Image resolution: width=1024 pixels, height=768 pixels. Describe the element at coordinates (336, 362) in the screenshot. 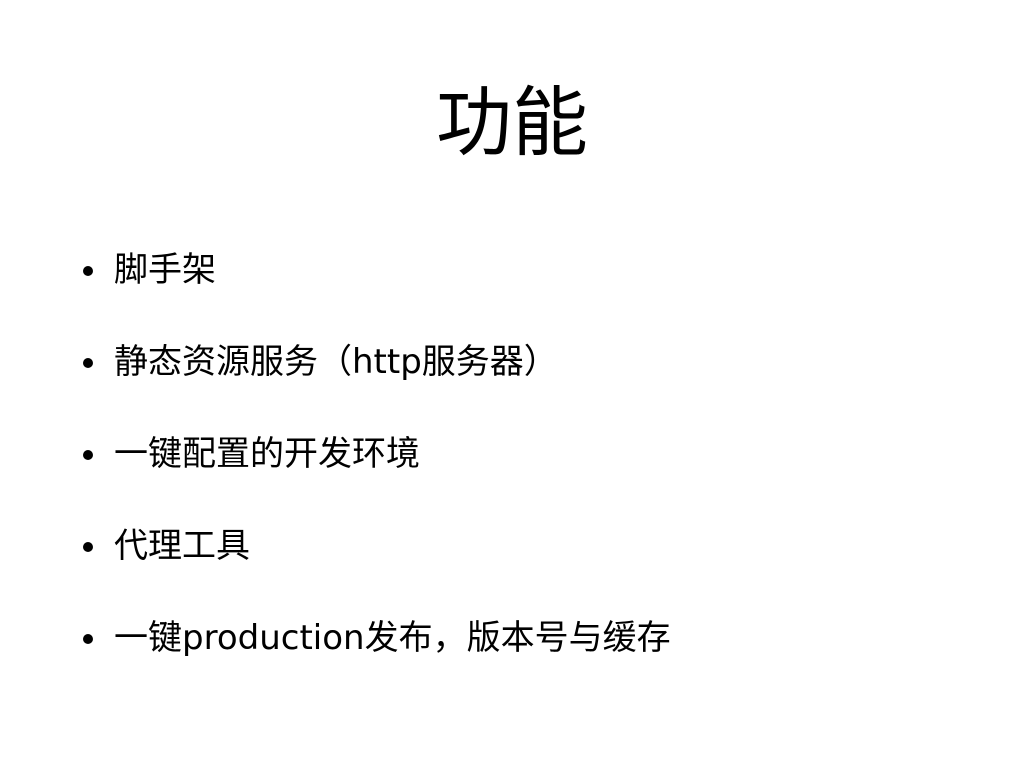

I see `bullet-text: 静态资源服务（http服务器）` at that location.